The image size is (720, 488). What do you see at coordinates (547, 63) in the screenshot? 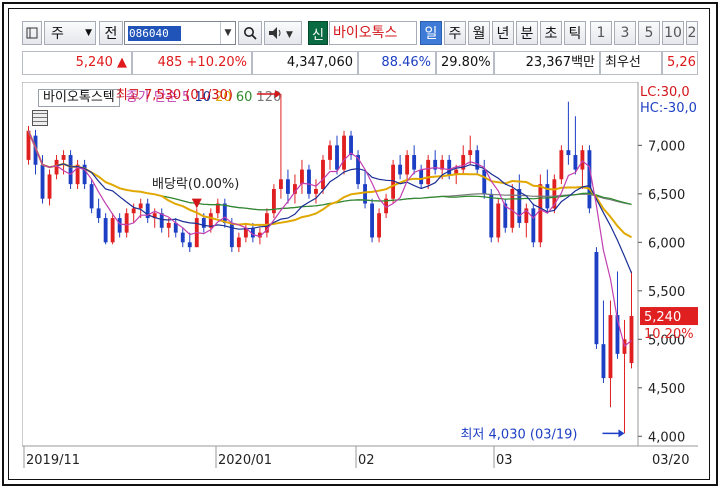
I see `trade-amount: 23,367백만` at bounding box center [547, 63].